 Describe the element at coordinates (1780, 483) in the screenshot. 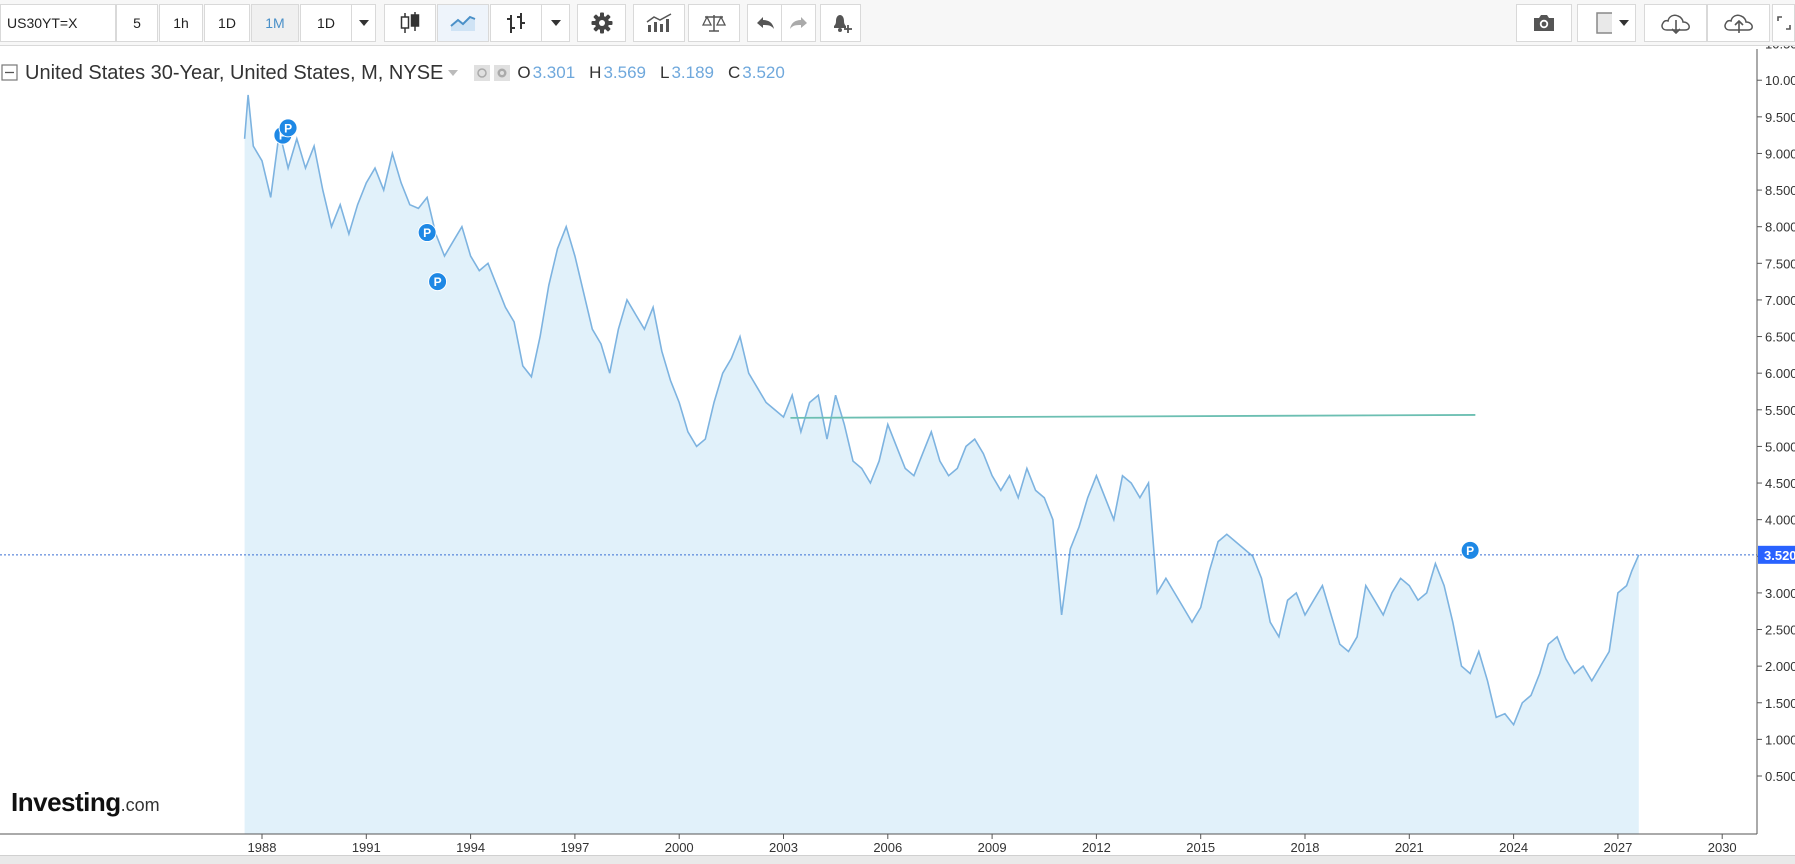

I see `y-tick-label: 4.500` at that location.